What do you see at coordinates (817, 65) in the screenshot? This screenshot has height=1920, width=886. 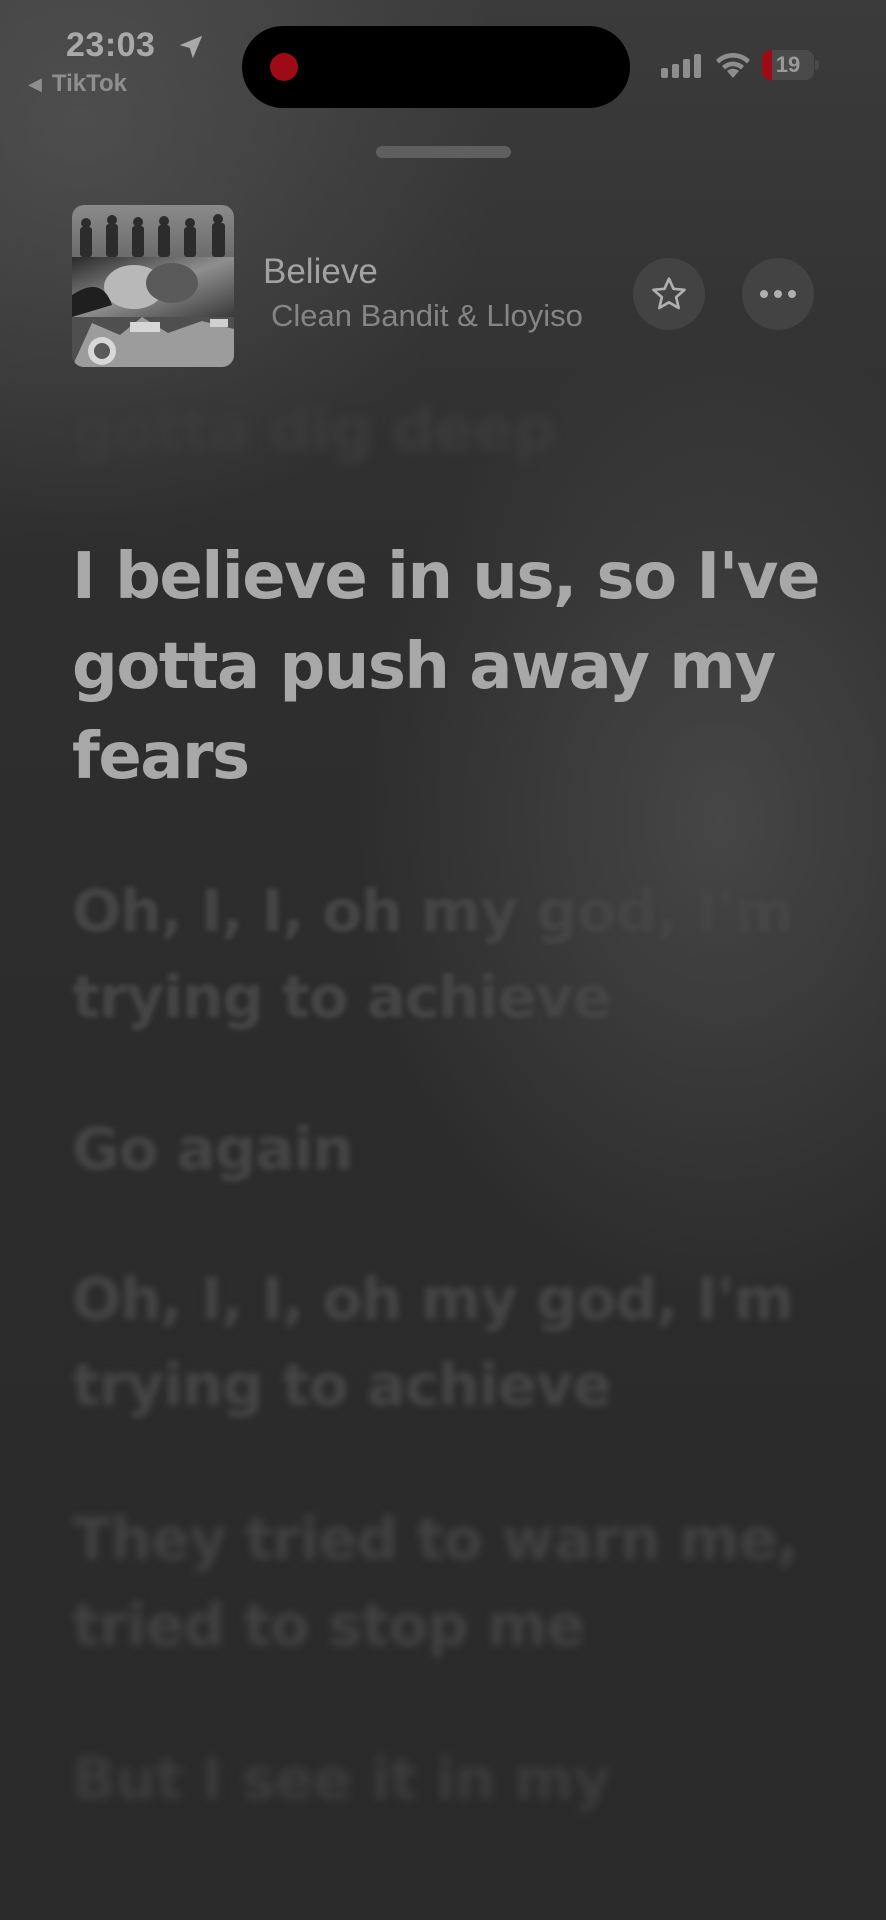 I see `battery-cap` at bounding box center [817, 65].